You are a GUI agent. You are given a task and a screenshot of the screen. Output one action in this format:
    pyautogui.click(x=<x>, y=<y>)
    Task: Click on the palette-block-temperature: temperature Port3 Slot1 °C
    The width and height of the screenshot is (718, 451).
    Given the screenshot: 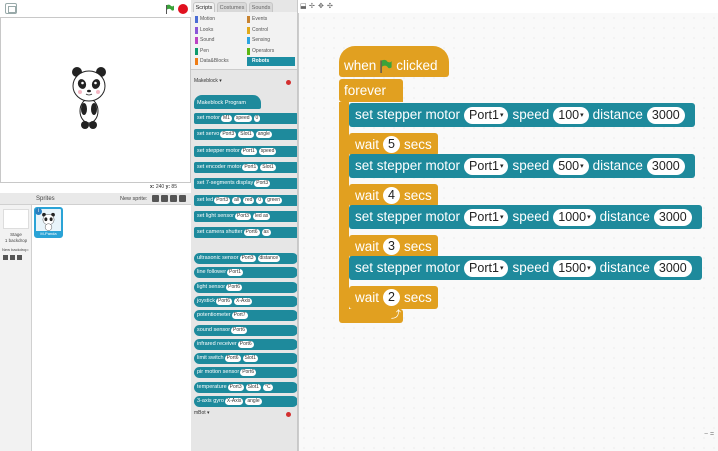 What is the action you would take?
    pyautogui.click(x=245, y=387)
    